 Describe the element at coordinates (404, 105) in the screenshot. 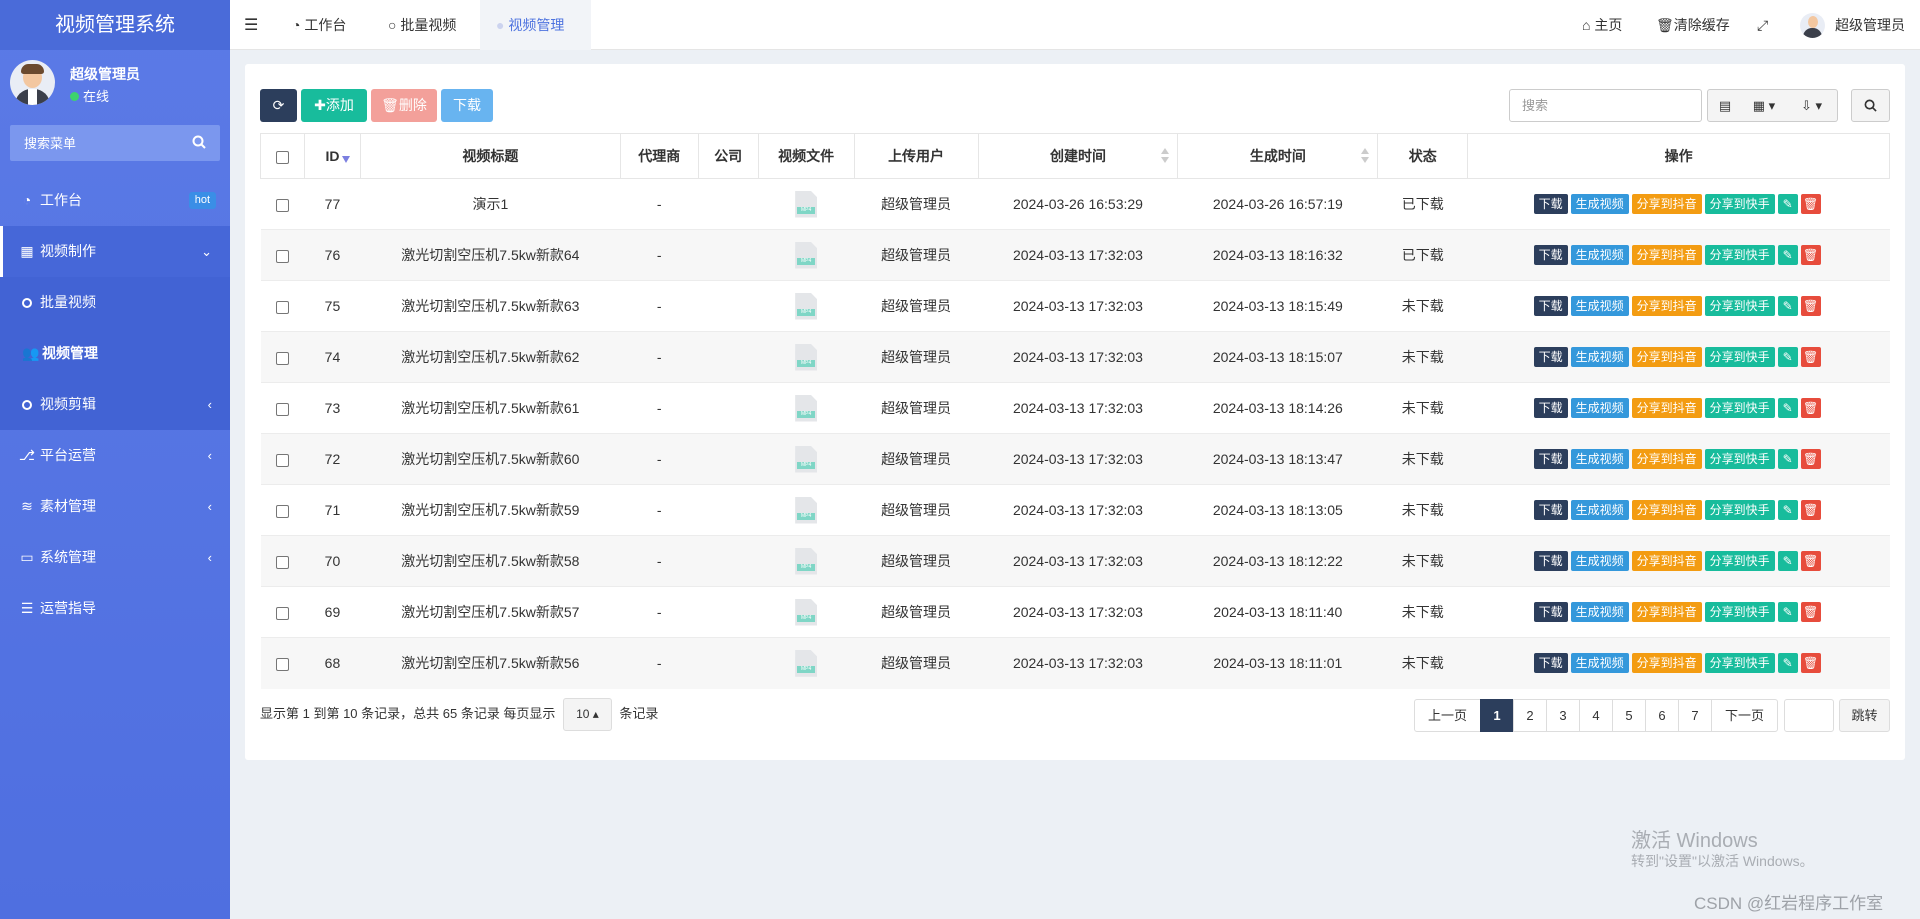

I see `delete-button: 🗑删除` at that location.